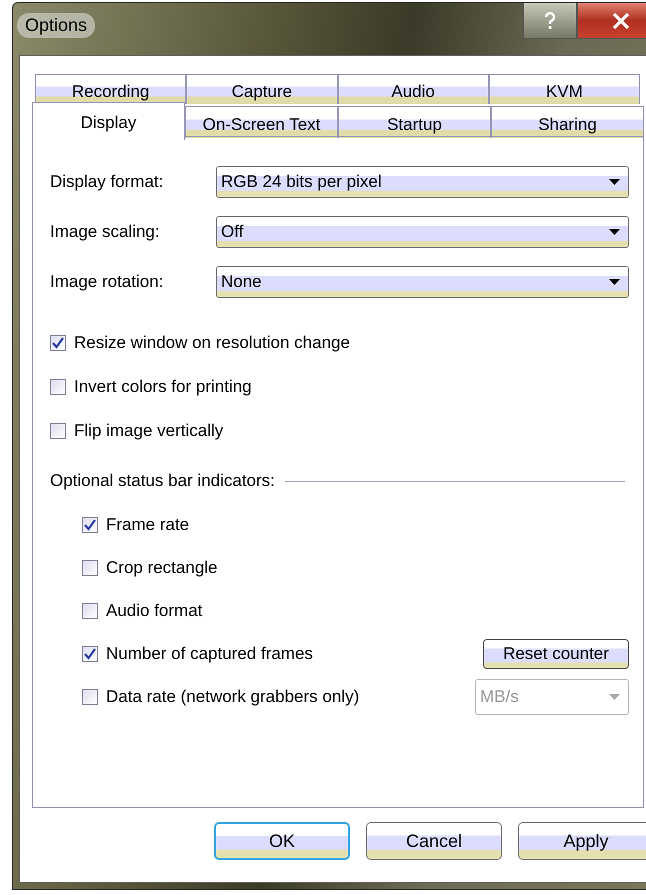 The image size is (646, 895). What do you see at coordinates (209, 654) in the screenshot?
I see `checkbox-label: Number of captured frames` at bounding box center [209, 654].